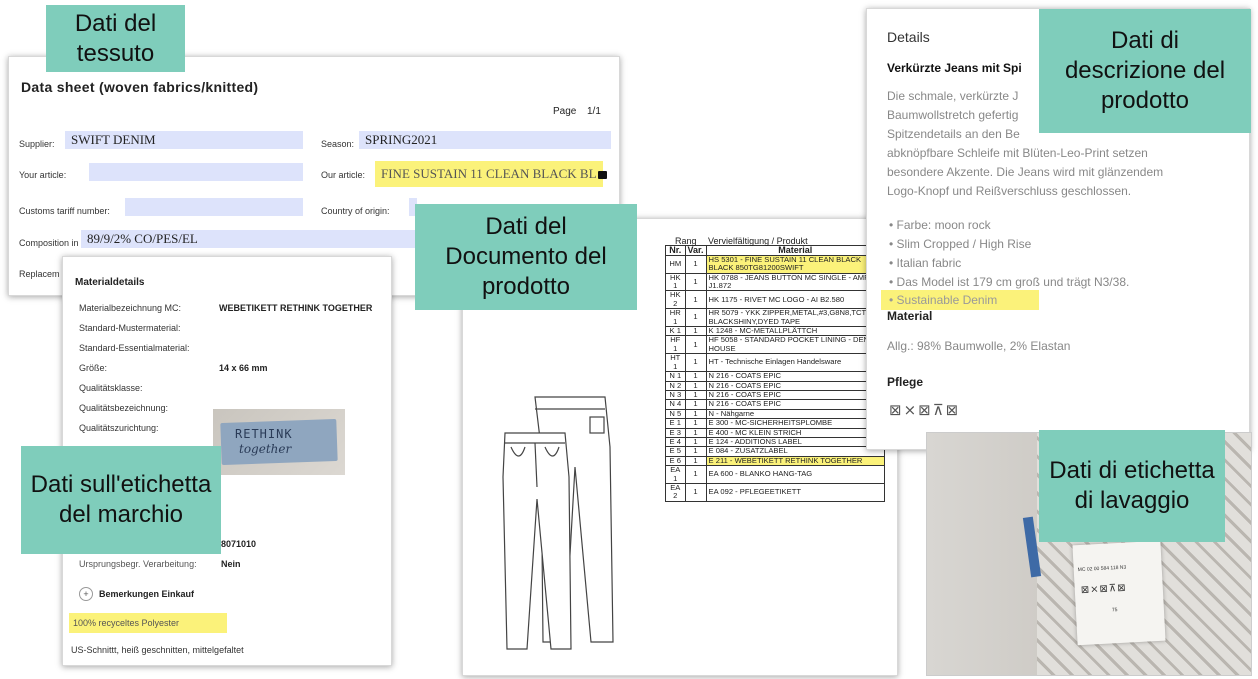 This screenshot has width=1258, height=679. What do you see at coordinates (134, 348) in the screenshot?
I see `material-row-label: Standard-Essentialmaterial:` at bounding box center [134, 348].